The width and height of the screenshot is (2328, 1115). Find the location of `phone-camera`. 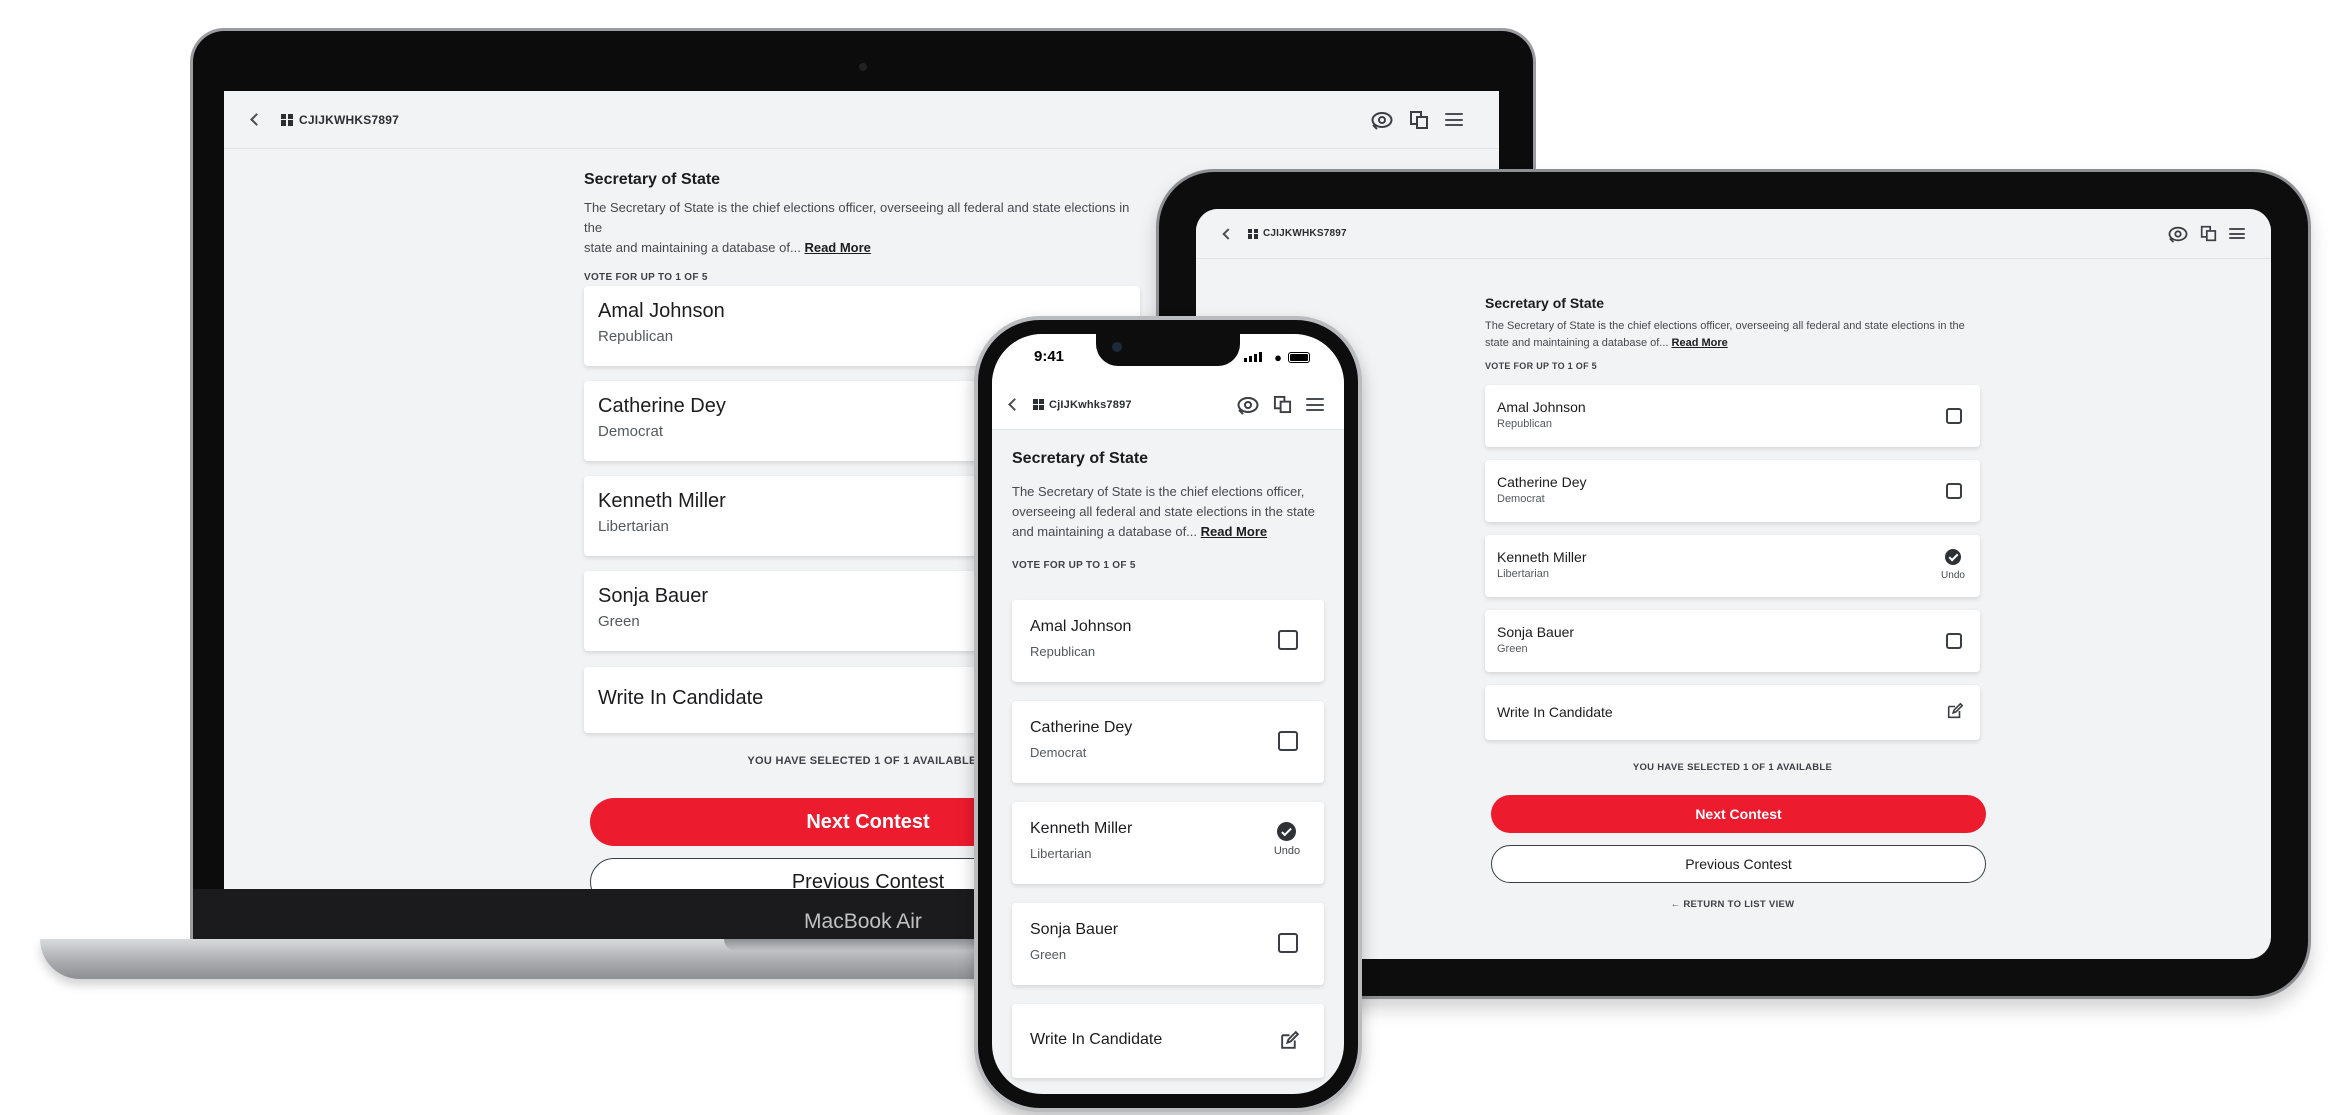

phone-camera is located at coordinates (1117, 347).